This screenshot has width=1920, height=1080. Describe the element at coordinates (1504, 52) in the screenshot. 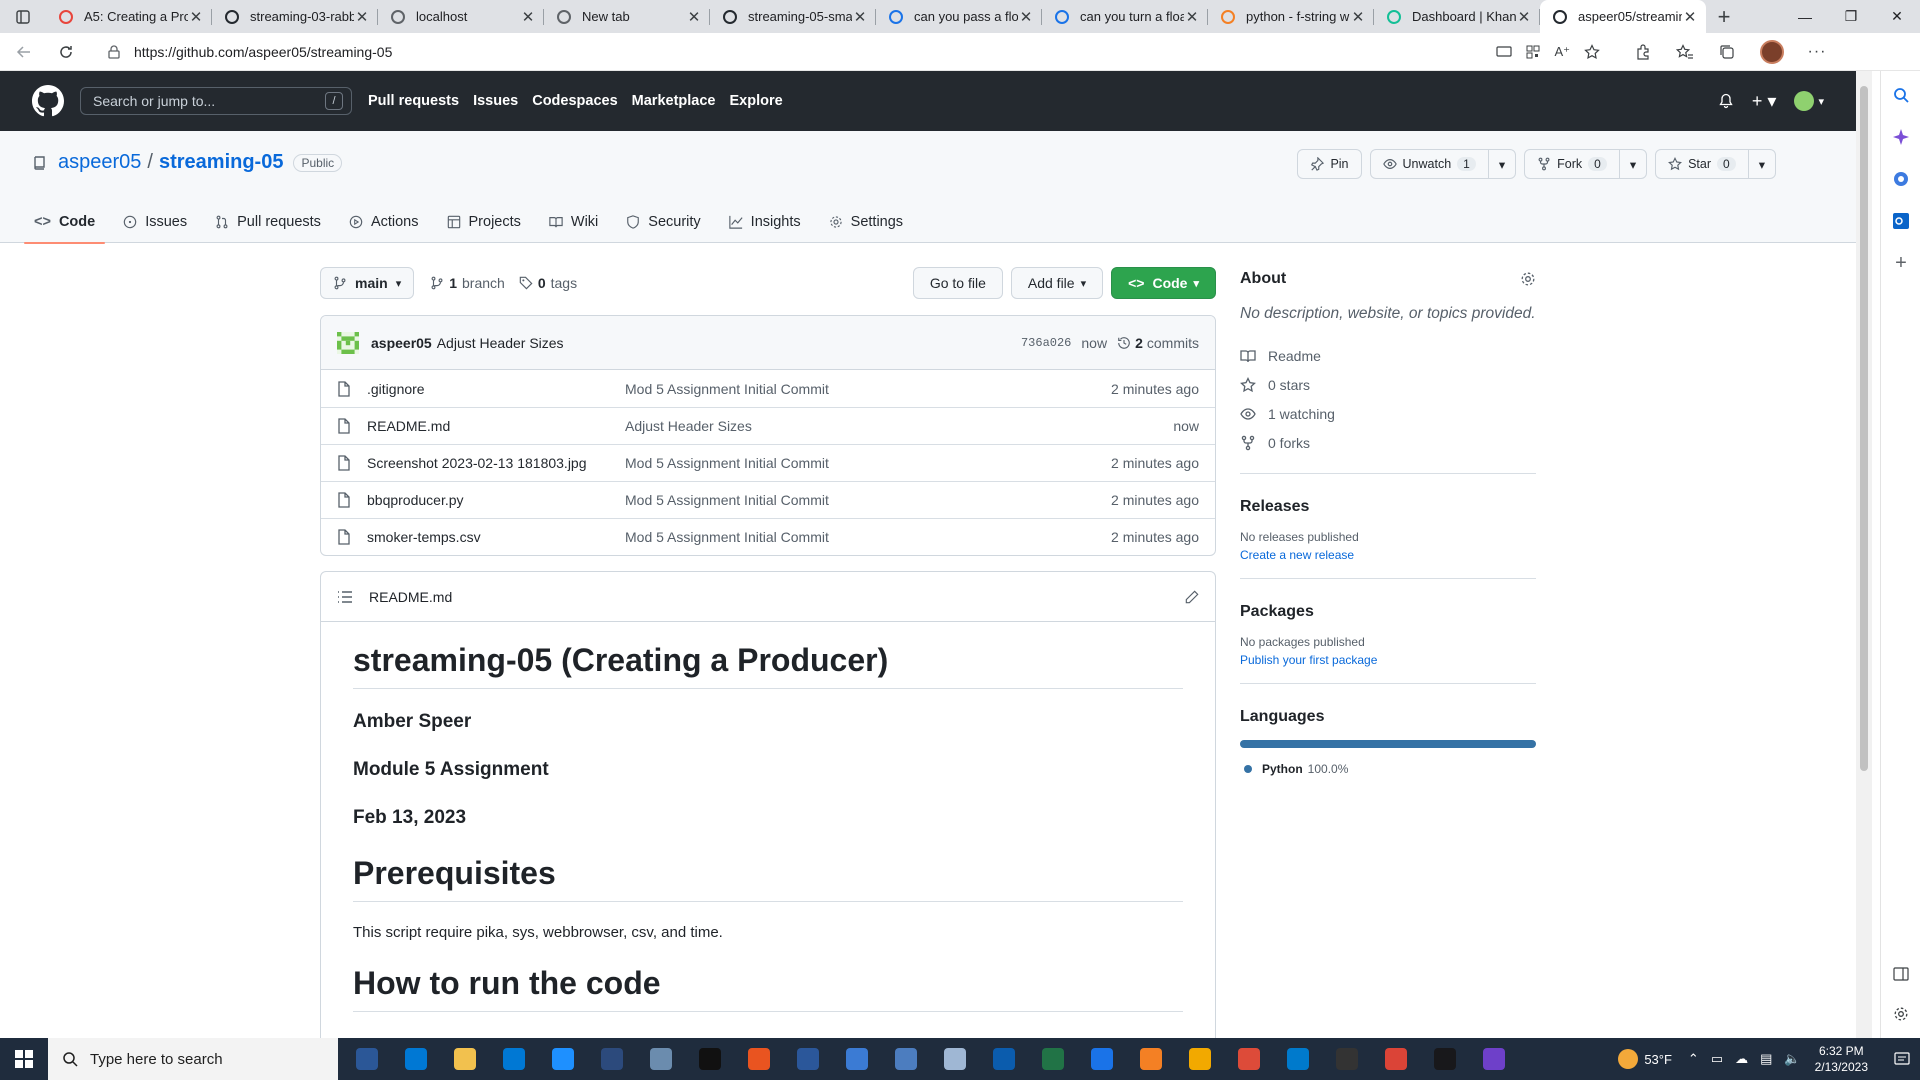

I see `app-available-icon` at that location.